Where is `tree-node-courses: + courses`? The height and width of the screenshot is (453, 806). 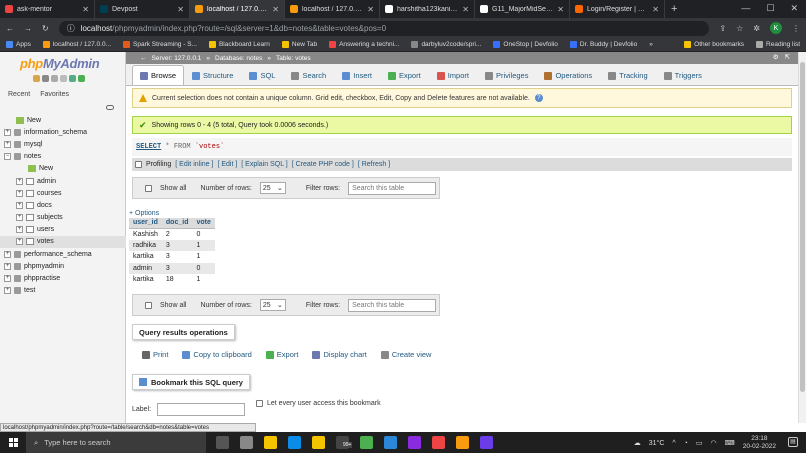 tree-node-courses: + courses is located at coordinates (63, 193).